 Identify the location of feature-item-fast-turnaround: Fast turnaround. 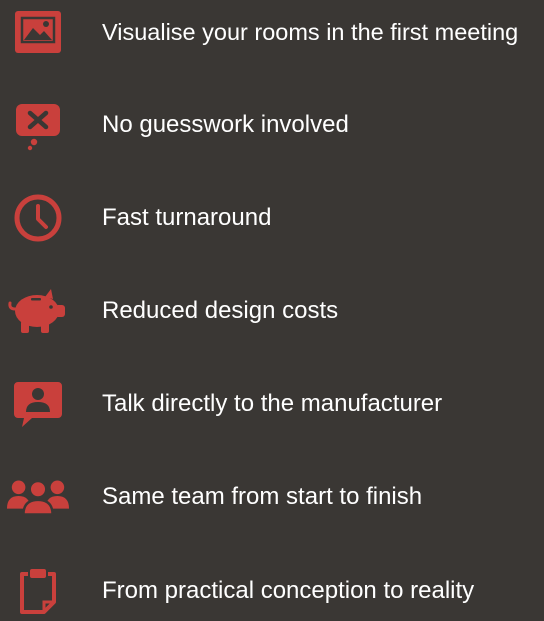
(272, 218).